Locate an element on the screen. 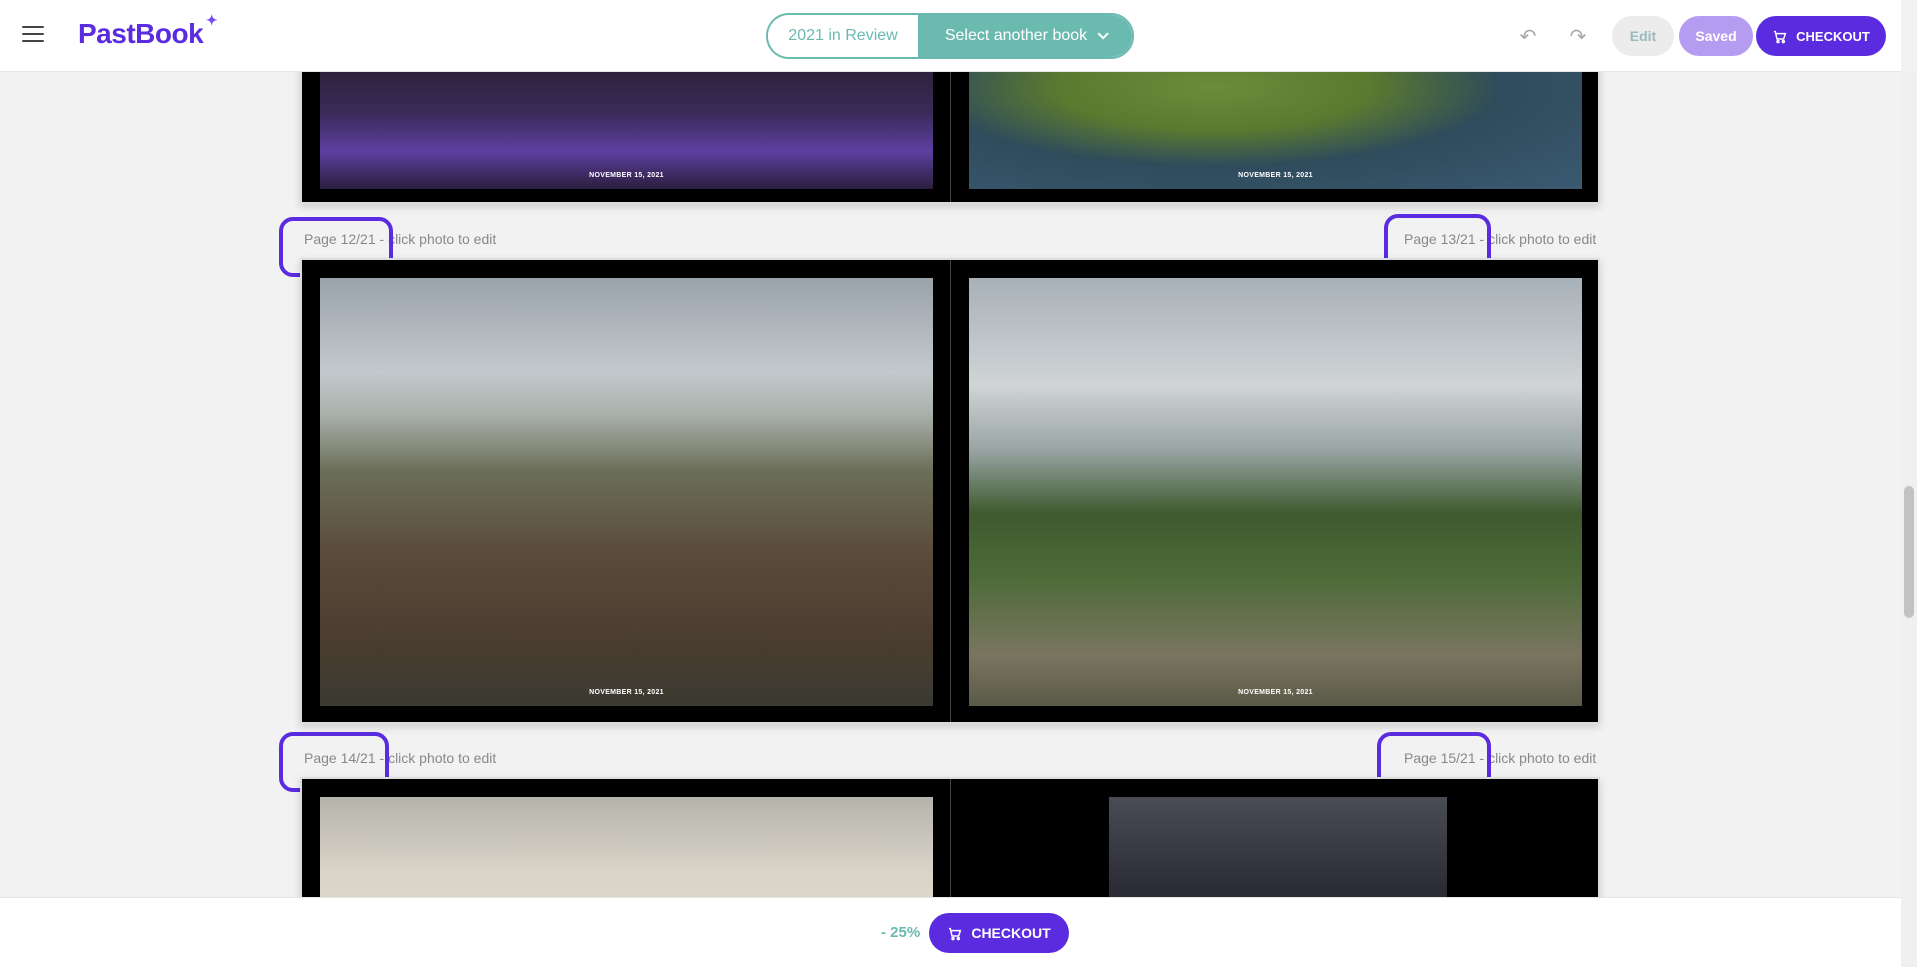 The image size is (1917, 967). undo-icon: ↶ is located at coordinates (1528, 36).